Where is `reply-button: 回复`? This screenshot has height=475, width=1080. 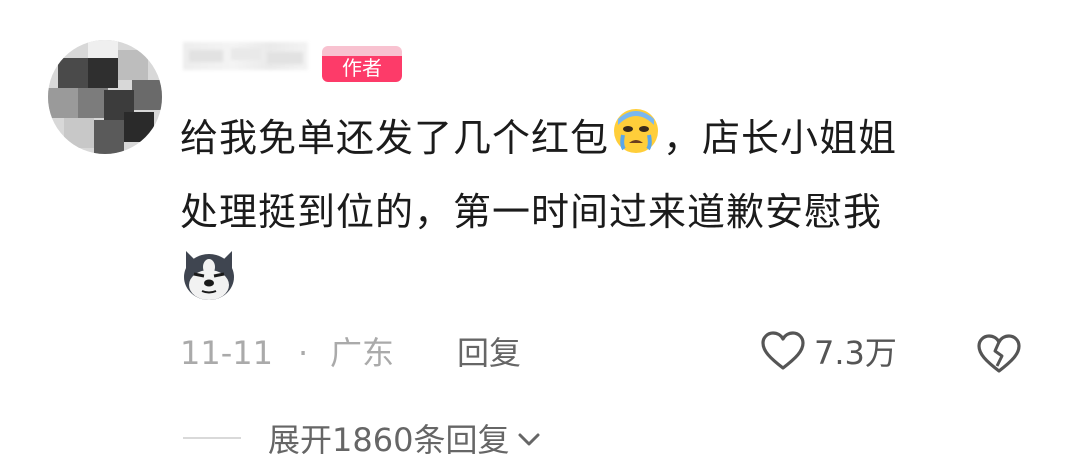 reply-button: 回复 is located at coordinates (489, 353).